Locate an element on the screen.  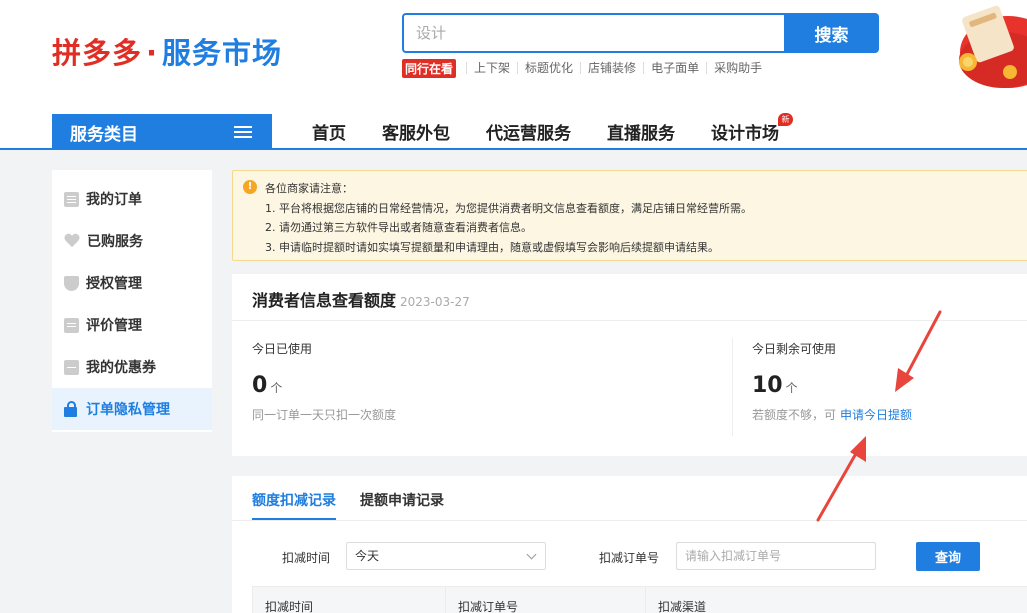
hot-search-links: 同行在看 上下架 标题优化 店铺装修 电子面单 采购助手 is located at coordinates (585, 68).